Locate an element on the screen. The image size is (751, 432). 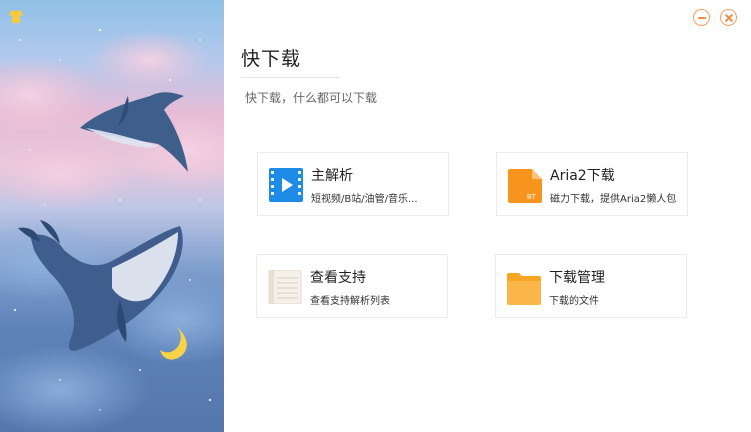
close-button is located at coordinates (728, 17).